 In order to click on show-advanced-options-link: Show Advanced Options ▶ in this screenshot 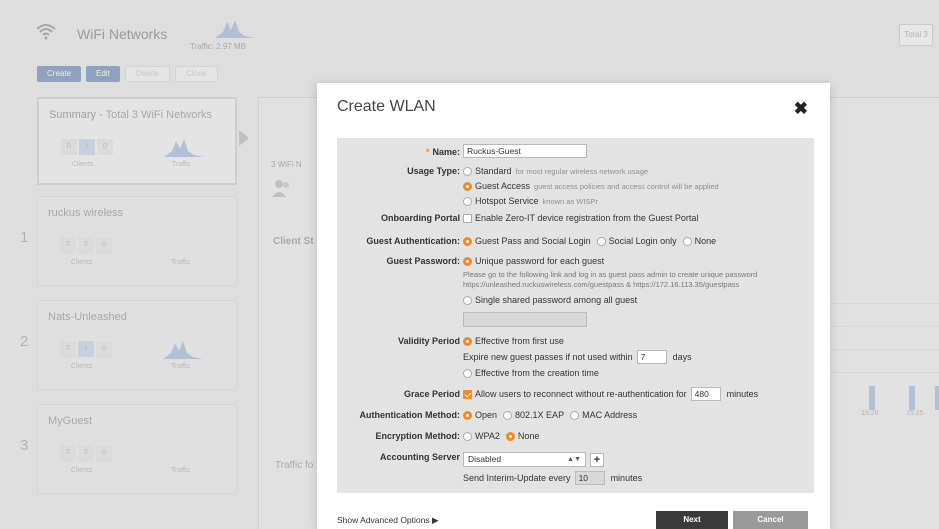, I will do `click(388, 520)`.